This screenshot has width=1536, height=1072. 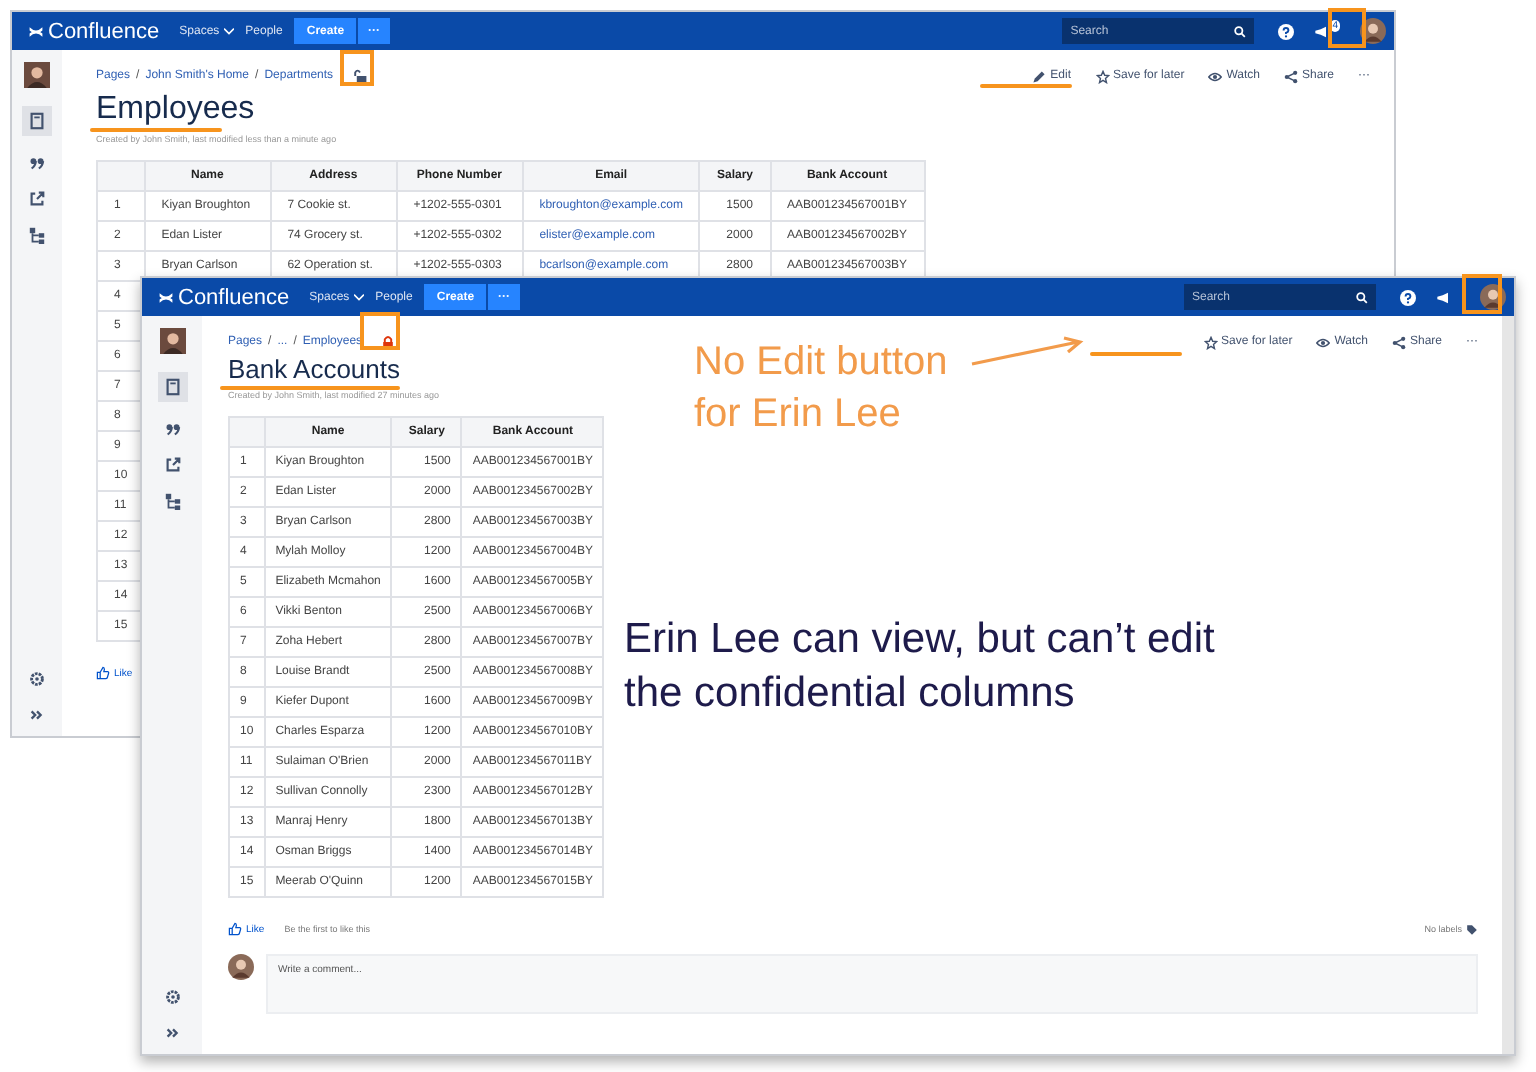 What do you see at coordinates (821, 389) in the screenshot?
I see `callout-text: No Edit button for Erin Lee` at bounding box center [821, 389].